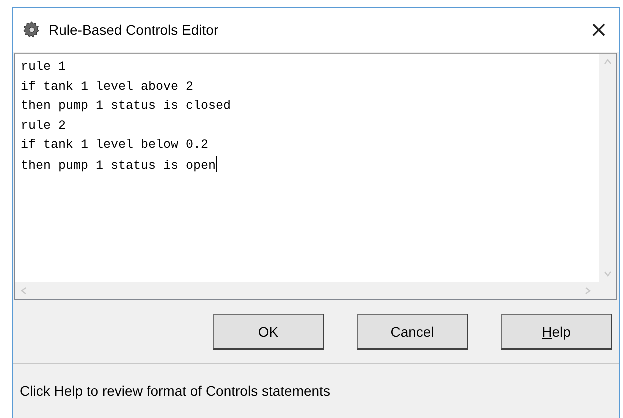 This screenshot has height=418, width=623. Describe the element at coordinates (607, 168) in the screenshot. I see `vertical-scrollbar` at that location.